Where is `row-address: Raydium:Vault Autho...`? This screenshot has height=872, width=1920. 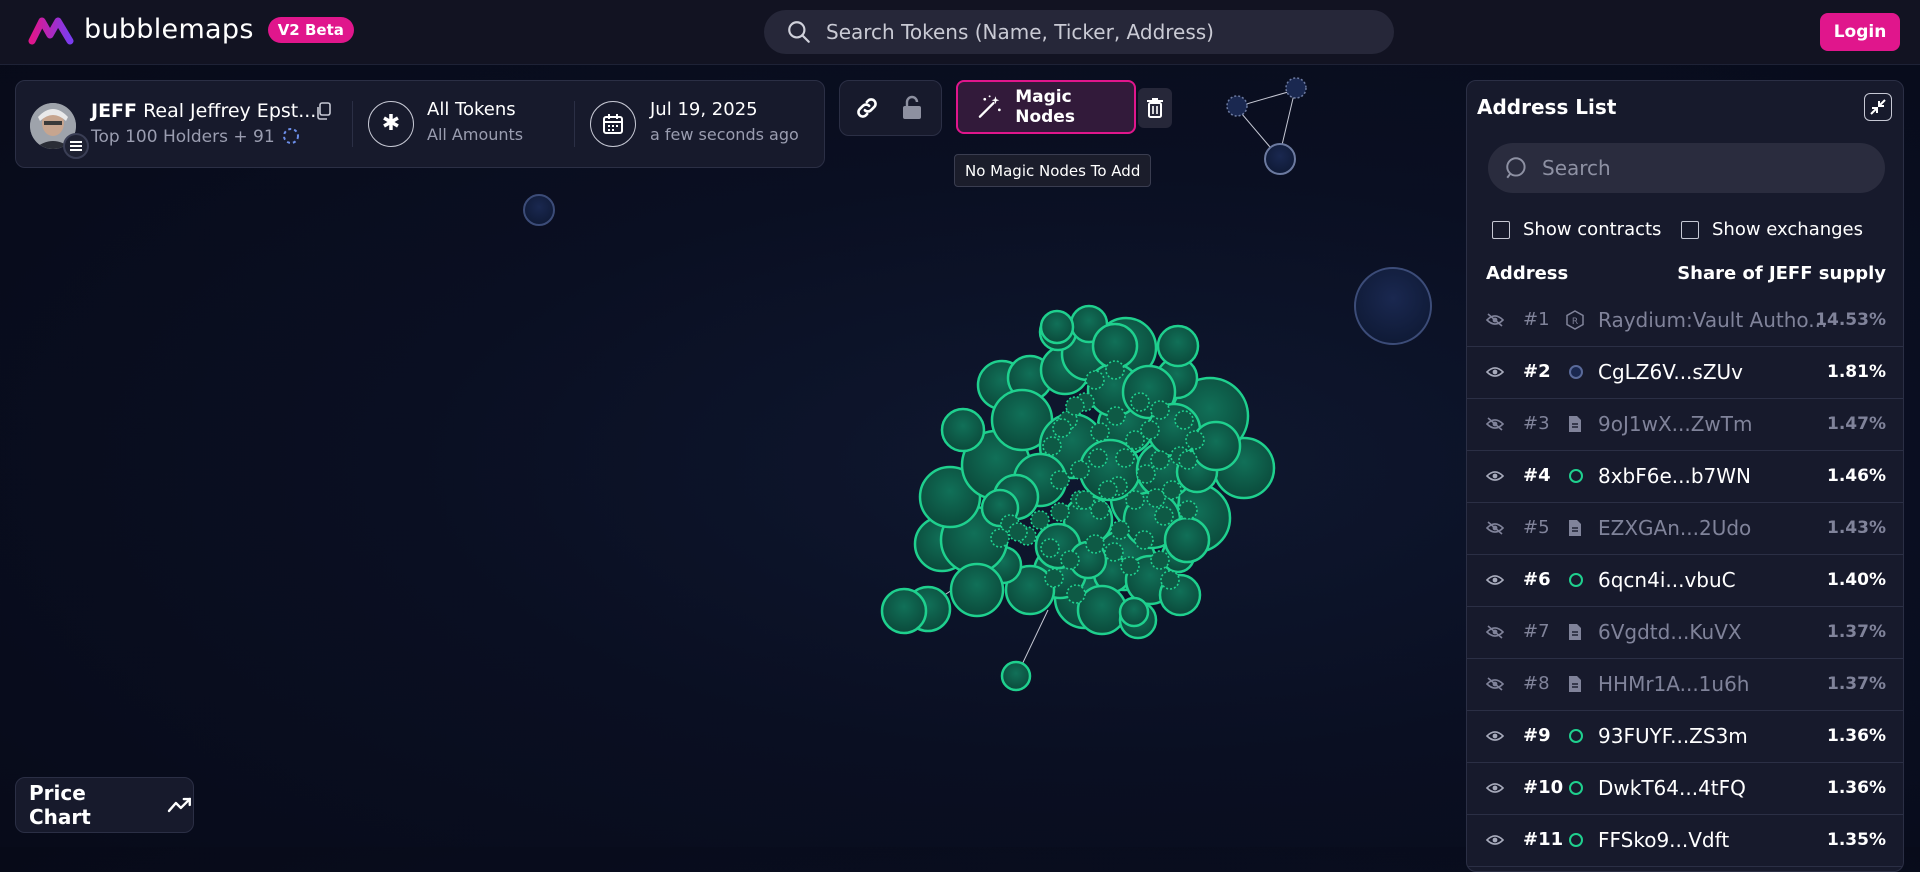 row-address: Raydium:Vault Autho... is located at coordinates (1712, 320).